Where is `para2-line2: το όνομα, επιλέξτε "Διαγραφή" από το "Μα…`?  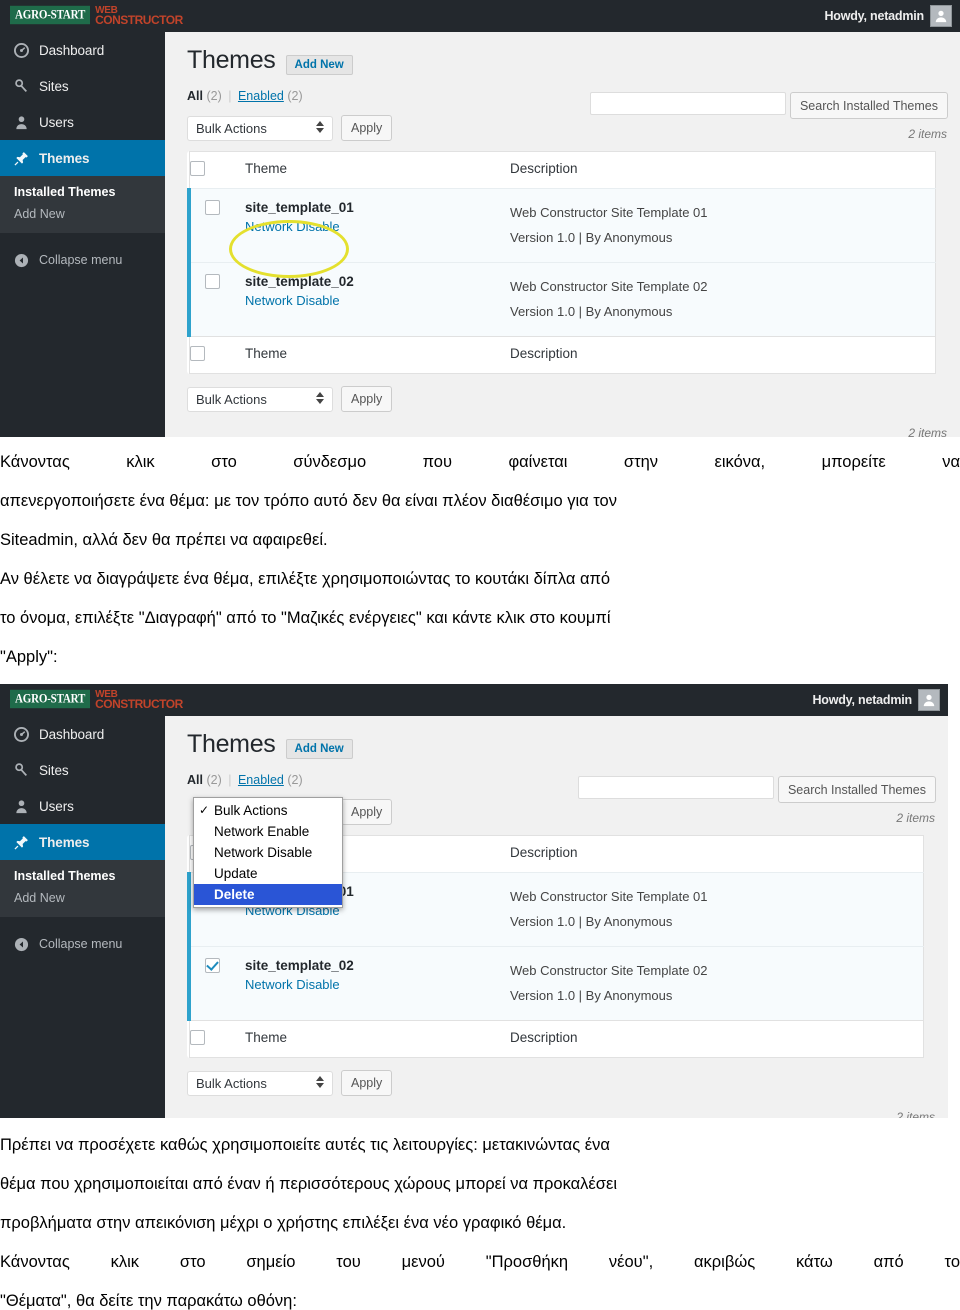 para2-line2: το όνομα, επιλέξτε "Διαγραφή" από το "Μα… is located at coordinates (305, 618).